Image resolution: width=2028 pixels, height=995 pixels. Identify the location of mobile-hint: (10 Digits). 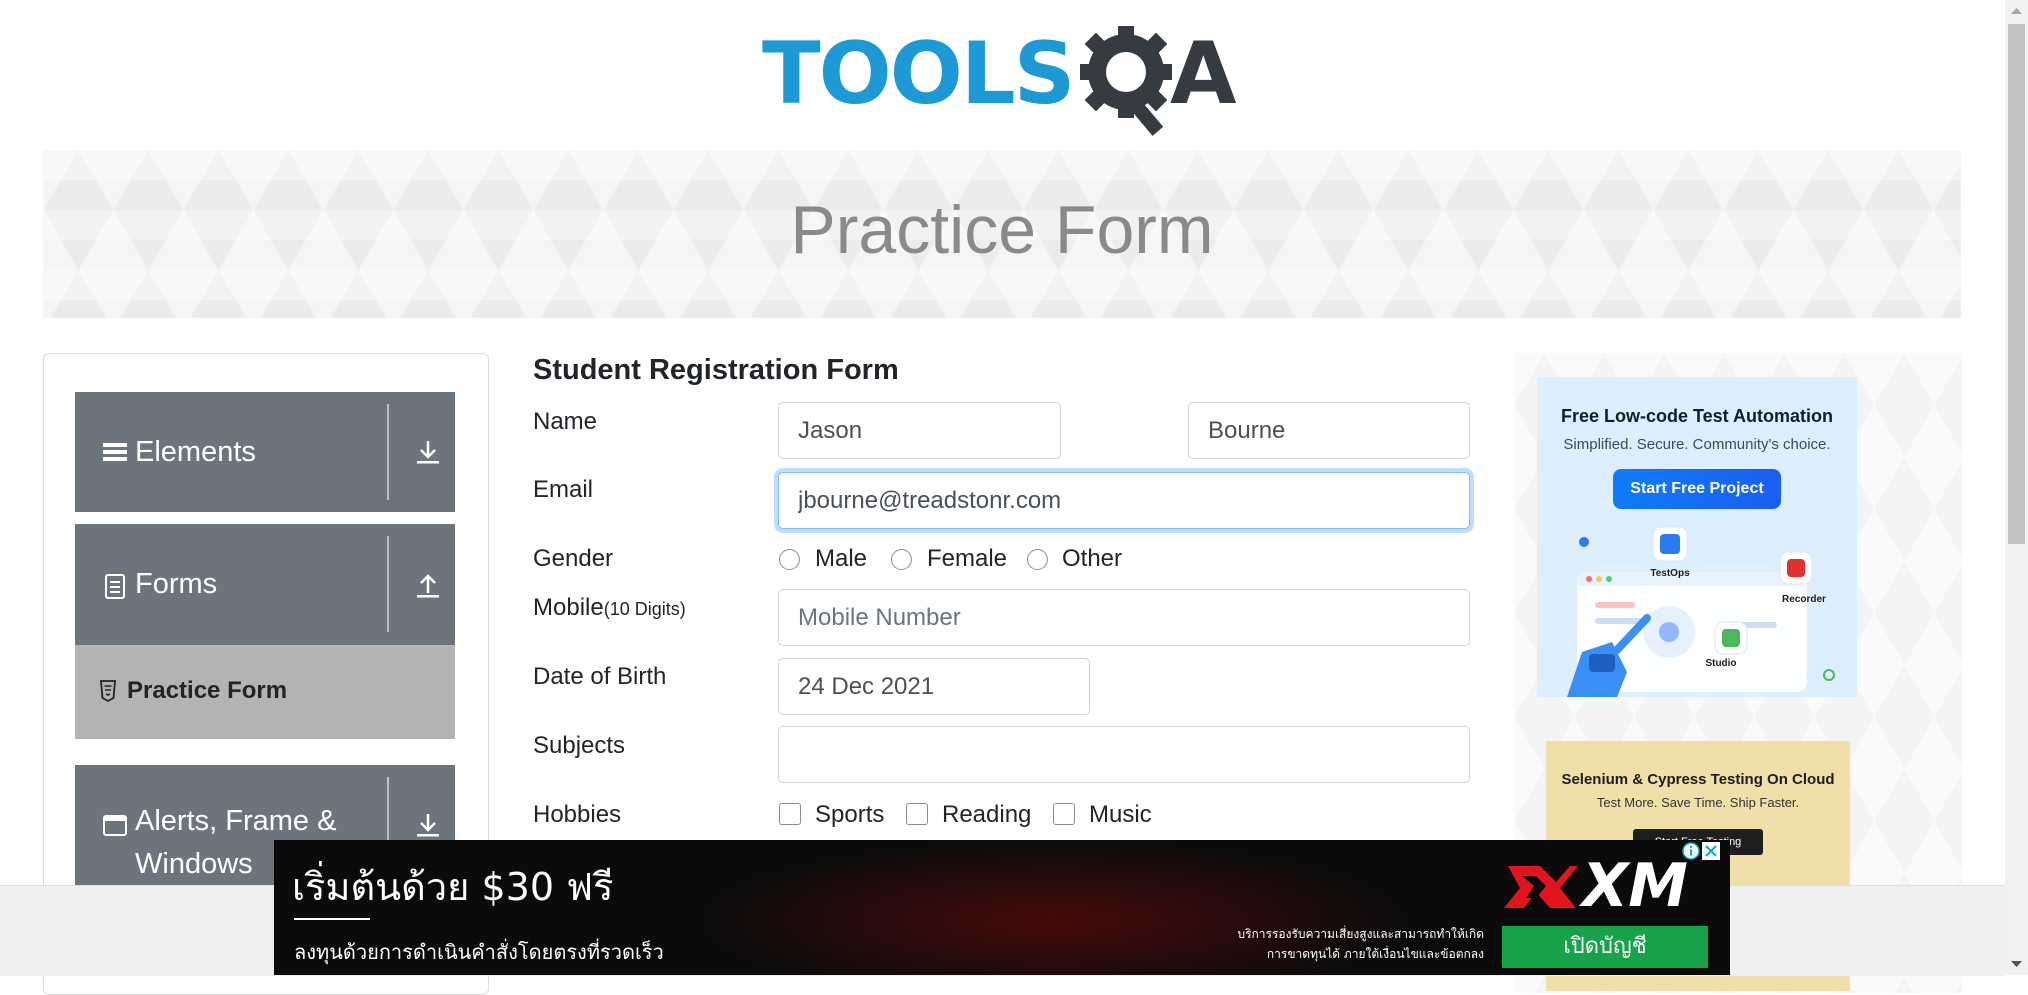
(644, 609).